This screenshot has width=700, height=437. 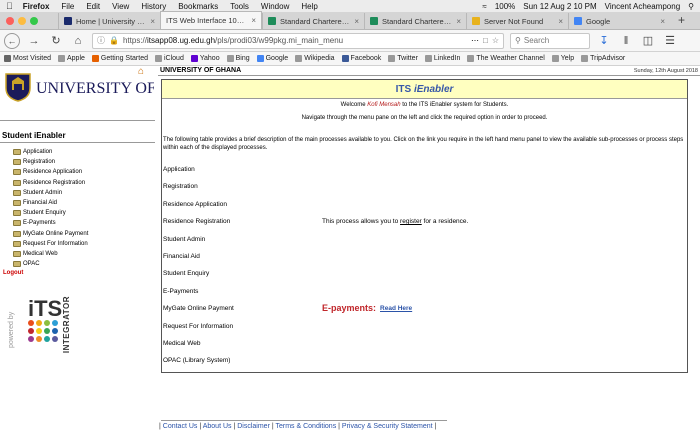 I want to click on reload-button: ↻, so click(x=56, y=40).